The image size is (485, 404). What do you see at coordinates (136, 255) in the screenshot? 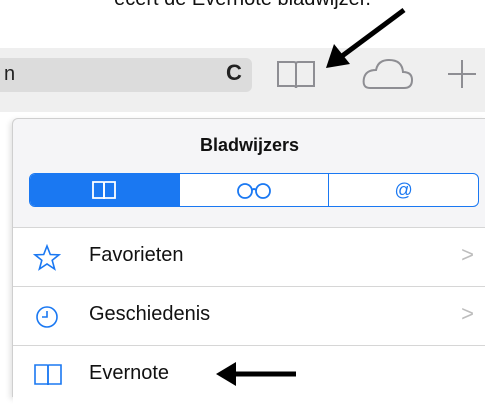
I see `list-item-label: Favorieten` at bounding box center [136, 255].